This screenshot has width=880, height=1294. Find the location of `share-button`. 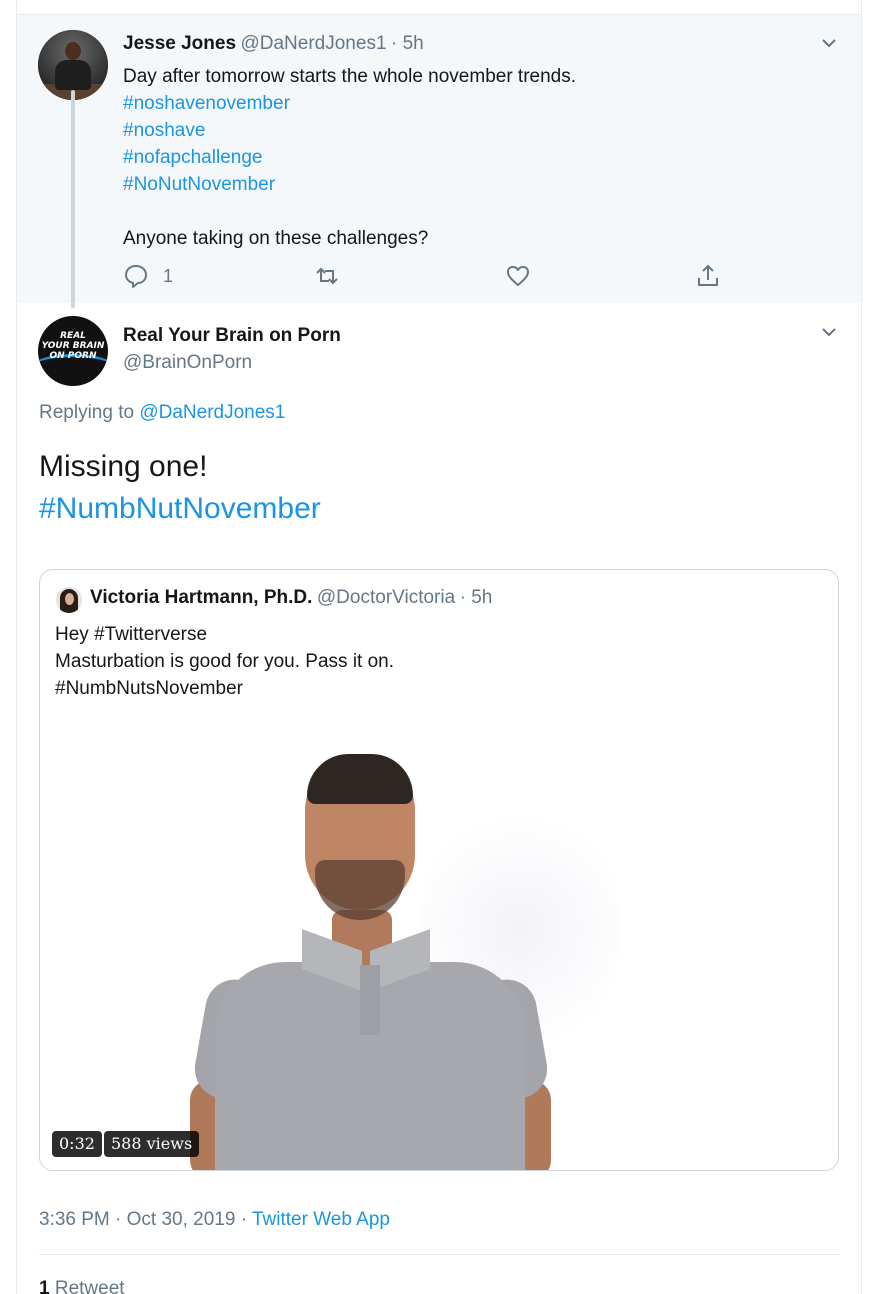

share-button is located at coordinates (708, 276).